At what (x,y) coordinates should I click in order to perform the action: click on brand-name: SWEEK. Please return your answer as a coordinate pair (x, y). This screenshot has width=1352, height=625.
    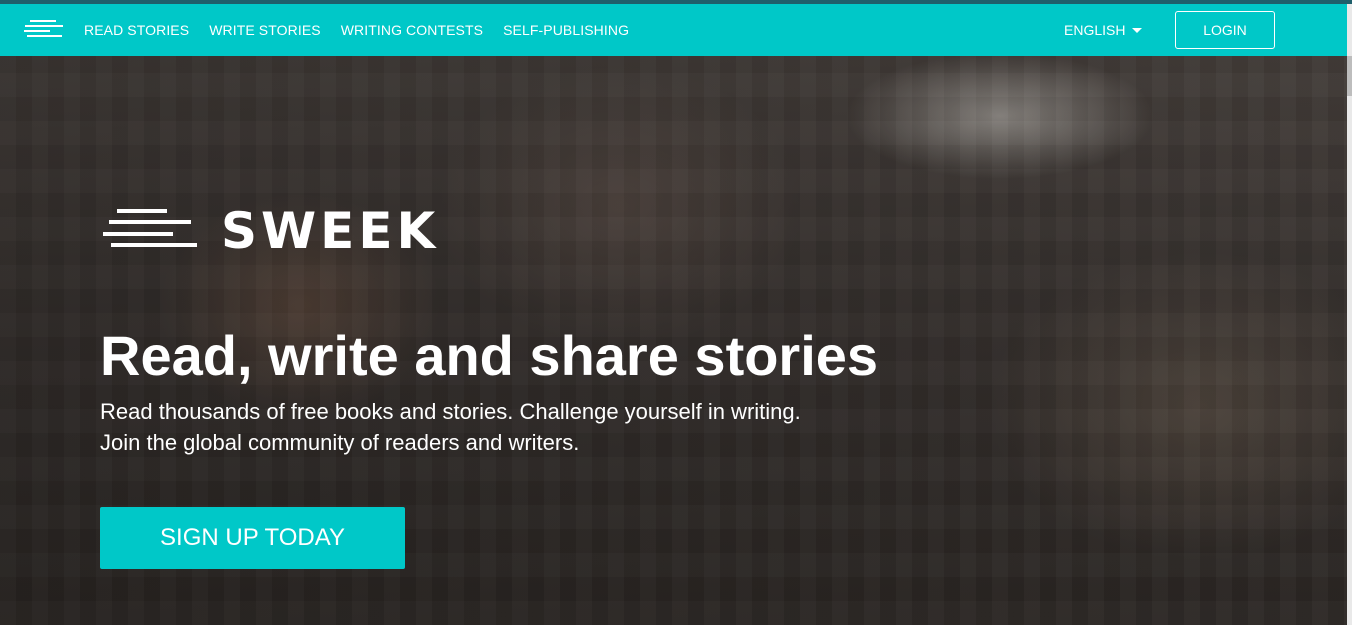
    Looking at the image, I should click on (330, 231).